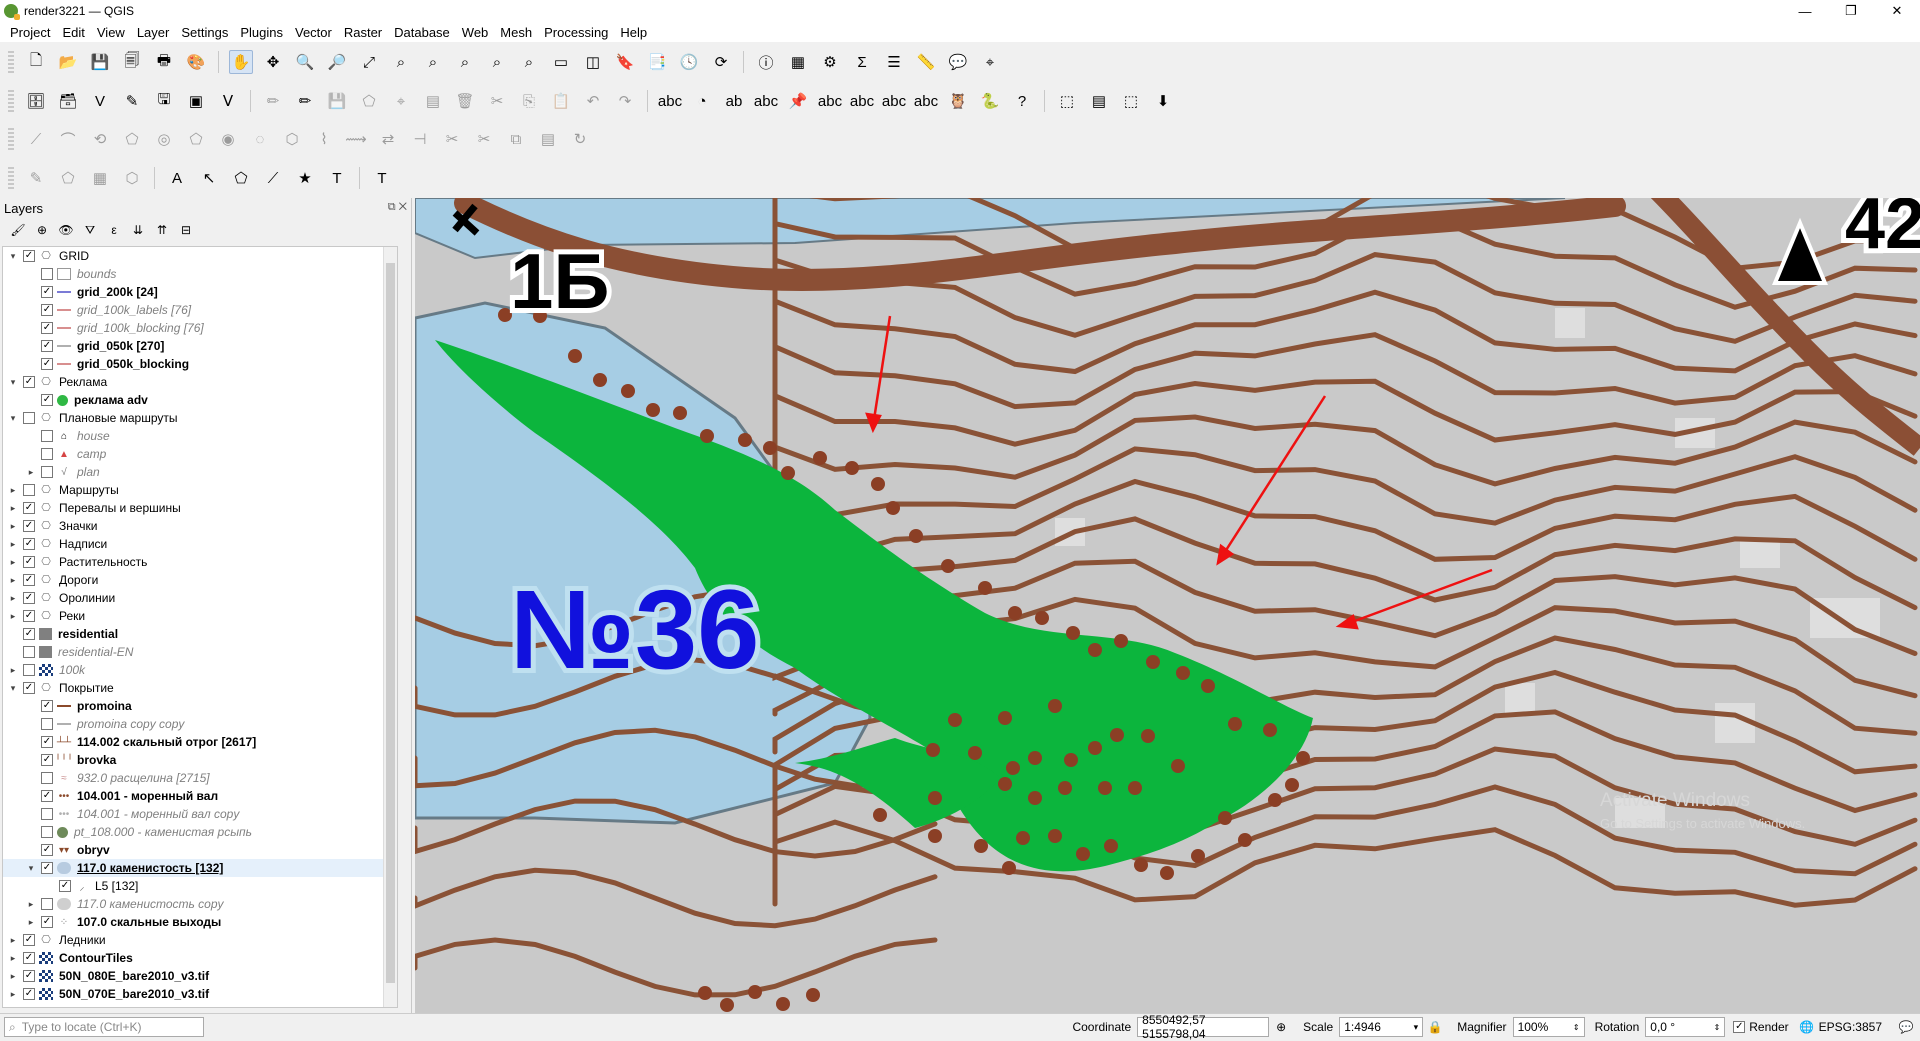 Image resolution: width=1920 pixels, height=1041 pixels. Describe the element at coordinates (200, 724) in the screenshot. I see `layer-row: promoina copy copy` at that location.